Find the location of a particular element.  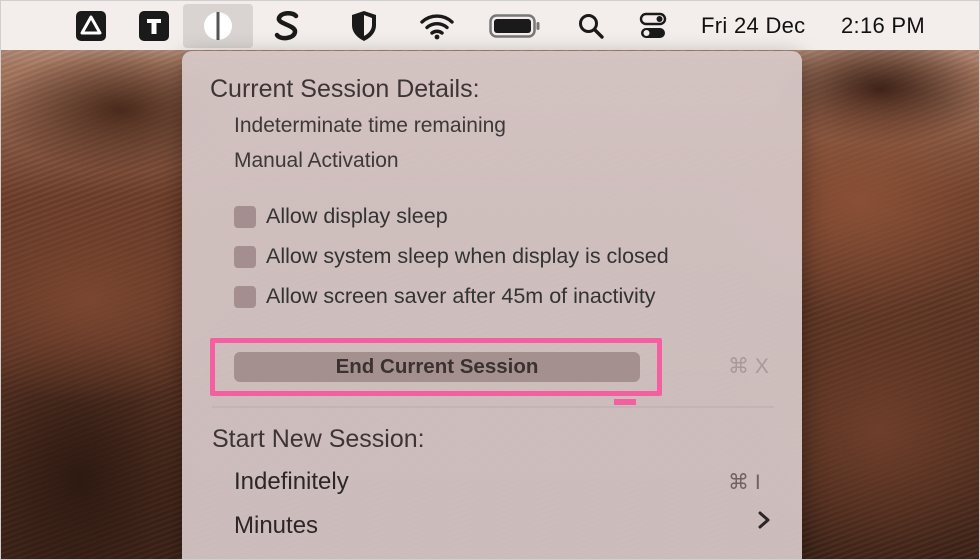

option-display-sleep: Allow display sleep is located at coordinates (341, 216).